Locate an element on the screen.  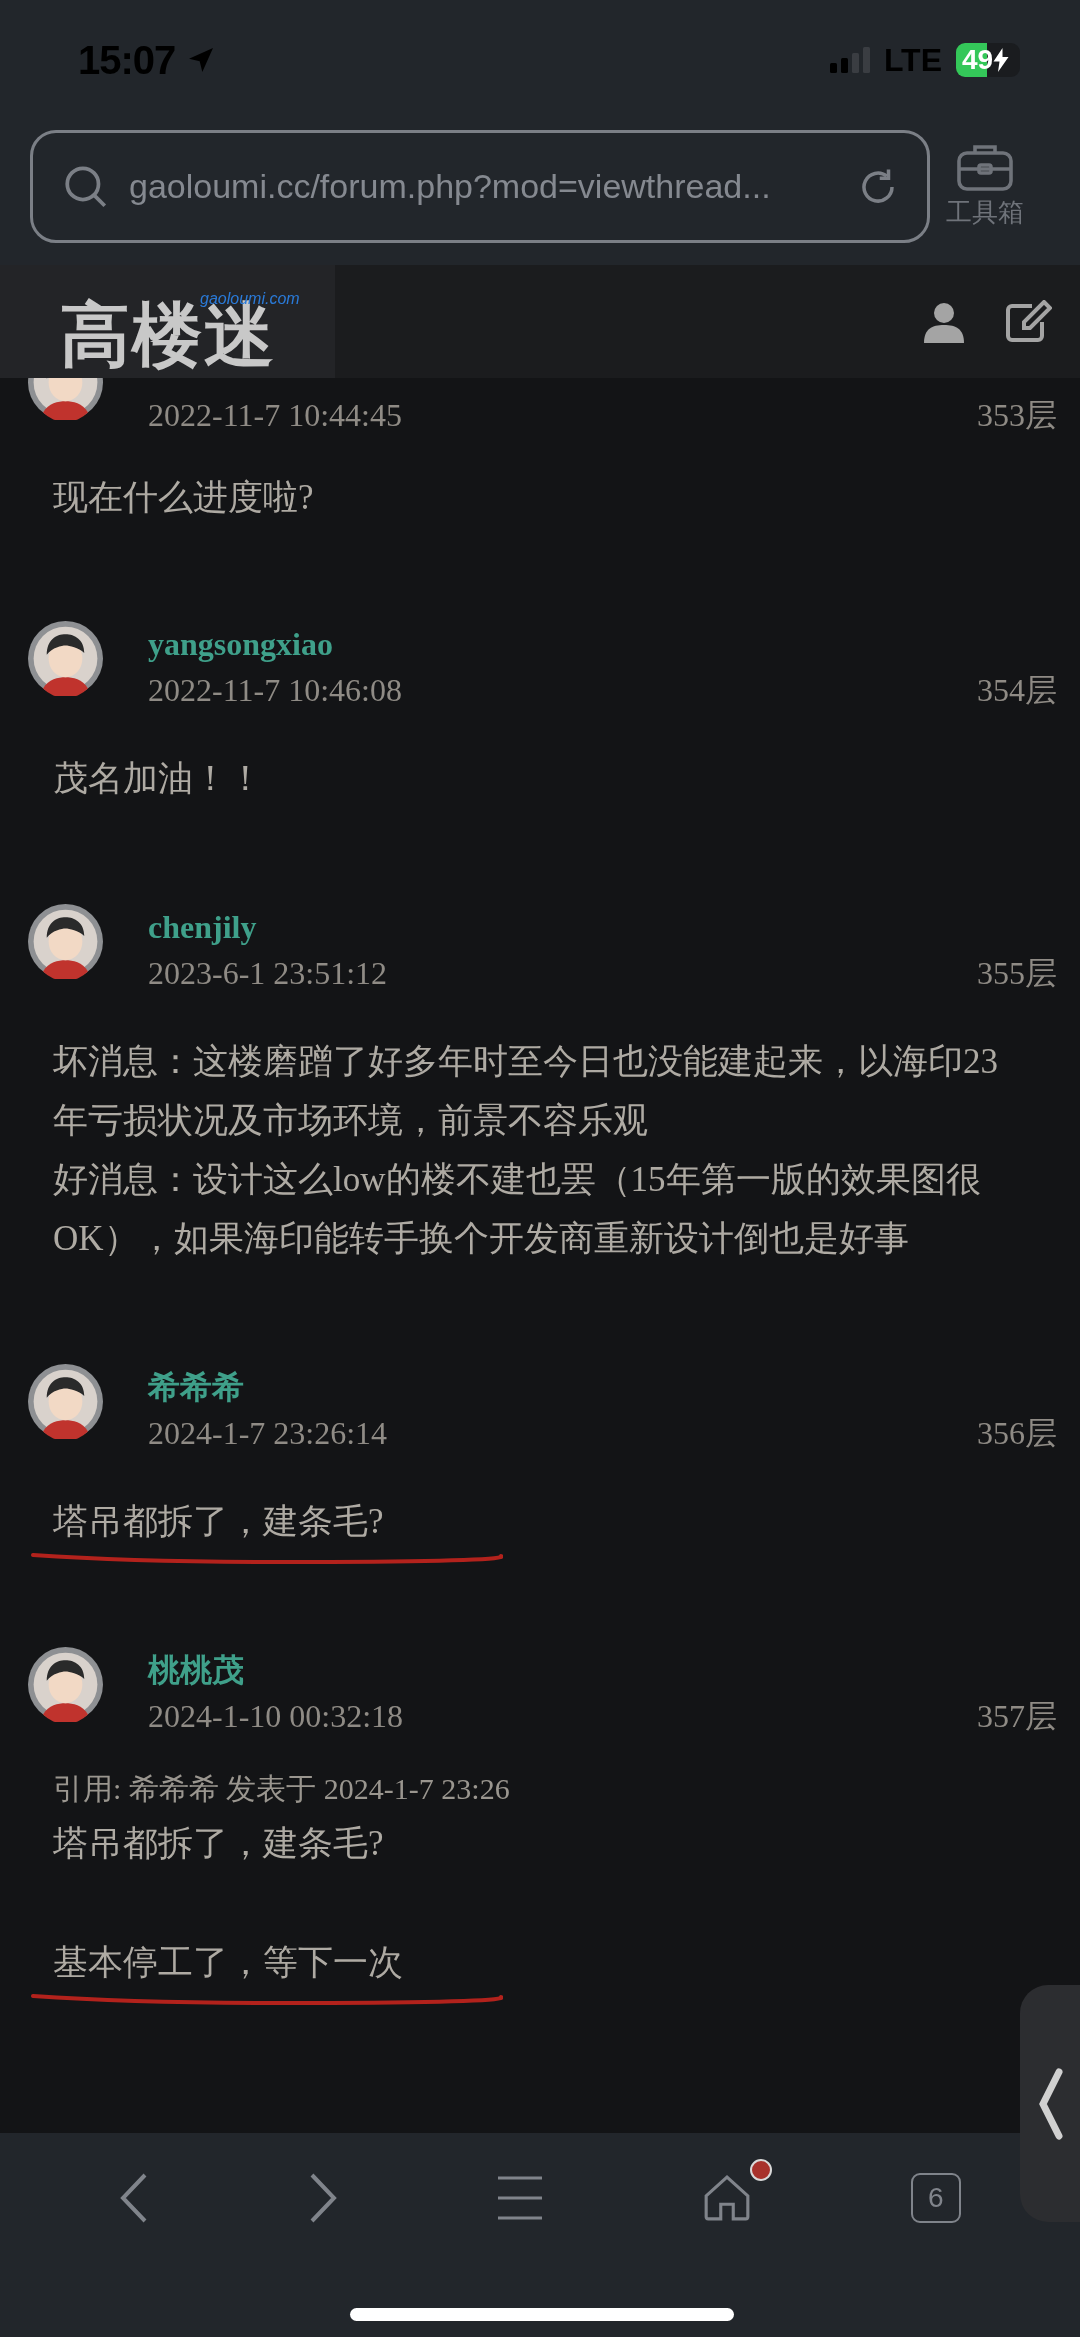
quote-header: 引用: 希希希 发表于 2024-1-7 23:26 is located at coordinates (282, 1789).